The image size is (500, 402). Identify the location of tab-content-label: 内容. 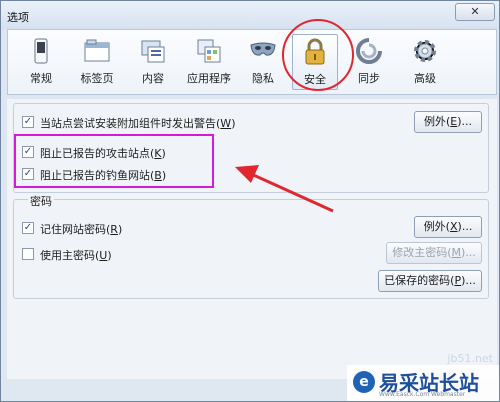
(153, 78).